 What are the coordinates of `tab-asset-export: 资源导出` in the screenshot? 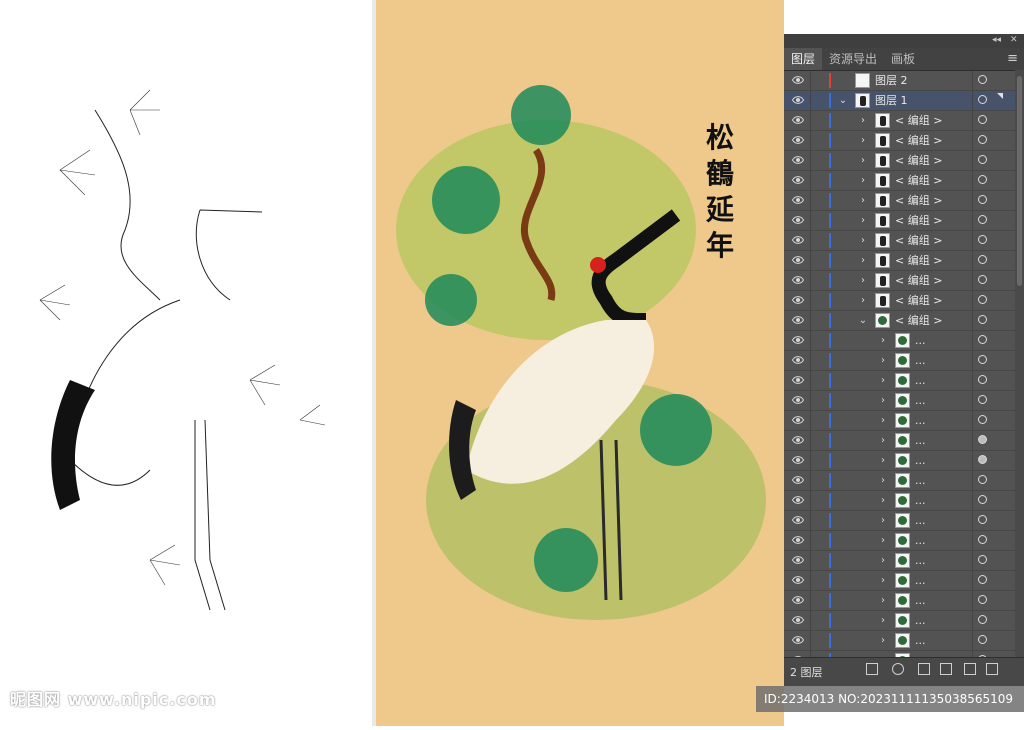 It's located at (853, 59).